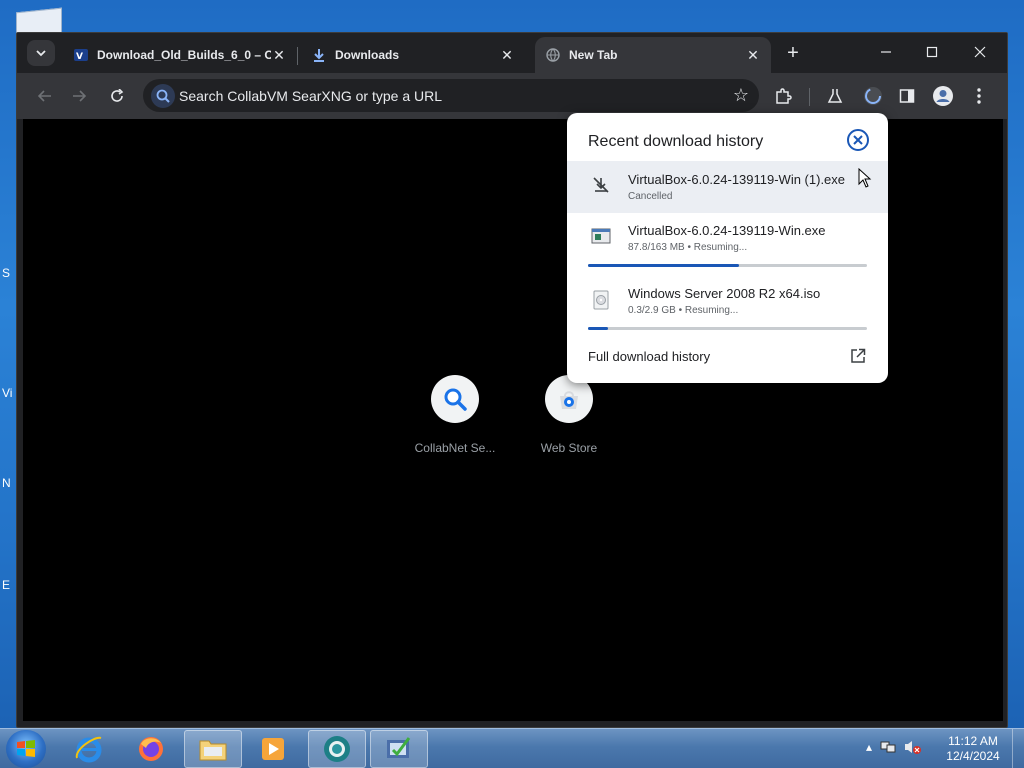  I want to click on internet-explorer-icon, so click(88, 749).